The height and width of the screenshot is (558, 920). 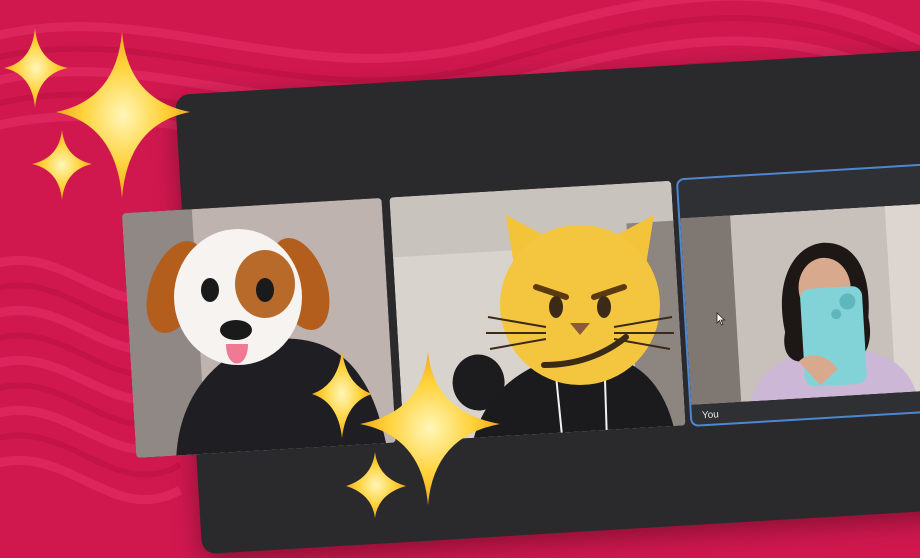 I want to click on self-video, so click(x=800, y=303).